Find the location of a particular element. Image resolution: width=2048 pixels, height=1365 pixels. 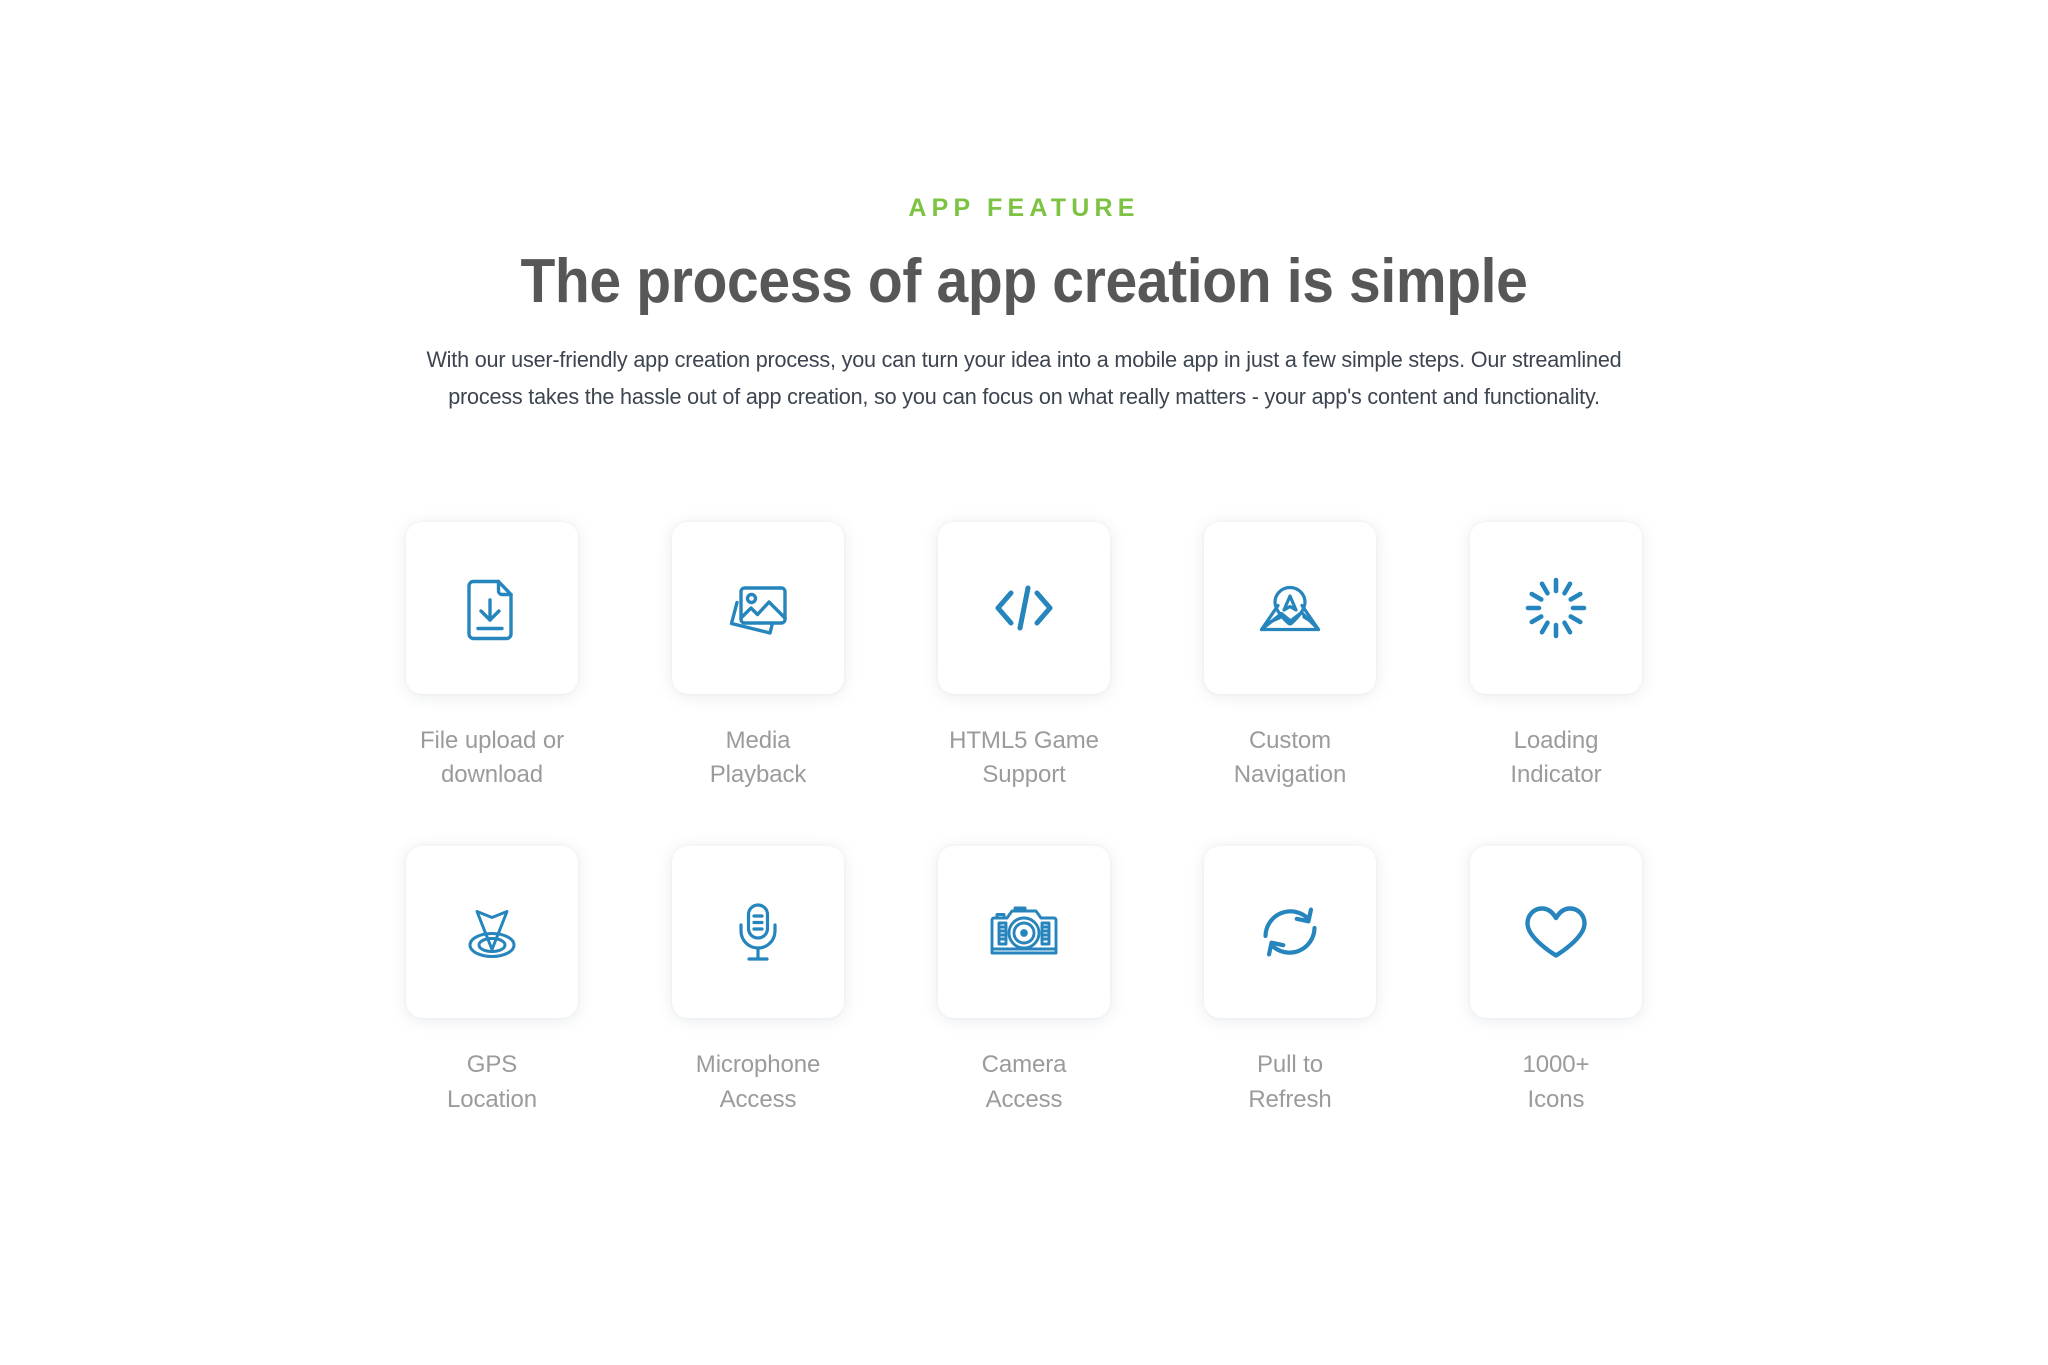

media-images-icon is located at coordinates (758, 608).